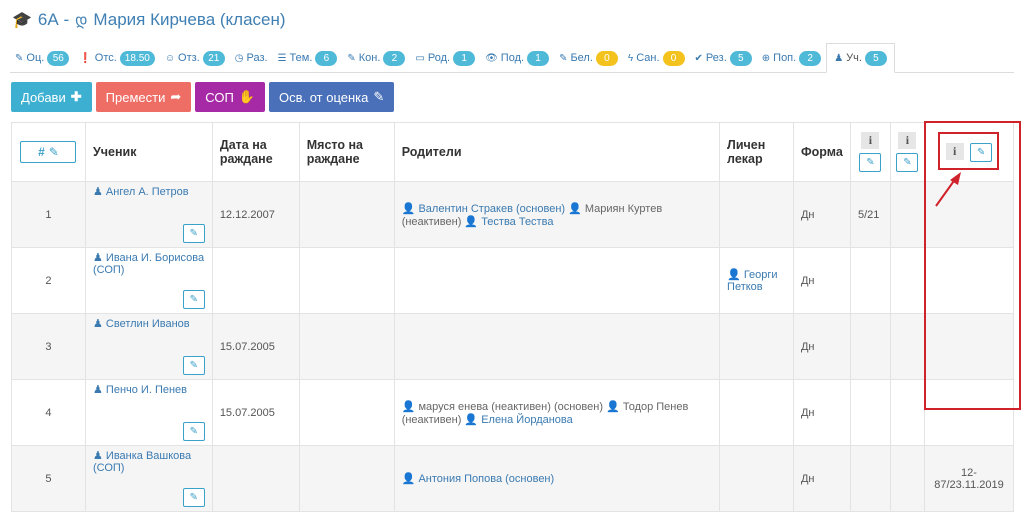 The image size is (1024, 512). I want to click on tab-count-badge: 6, so click(326, 58).